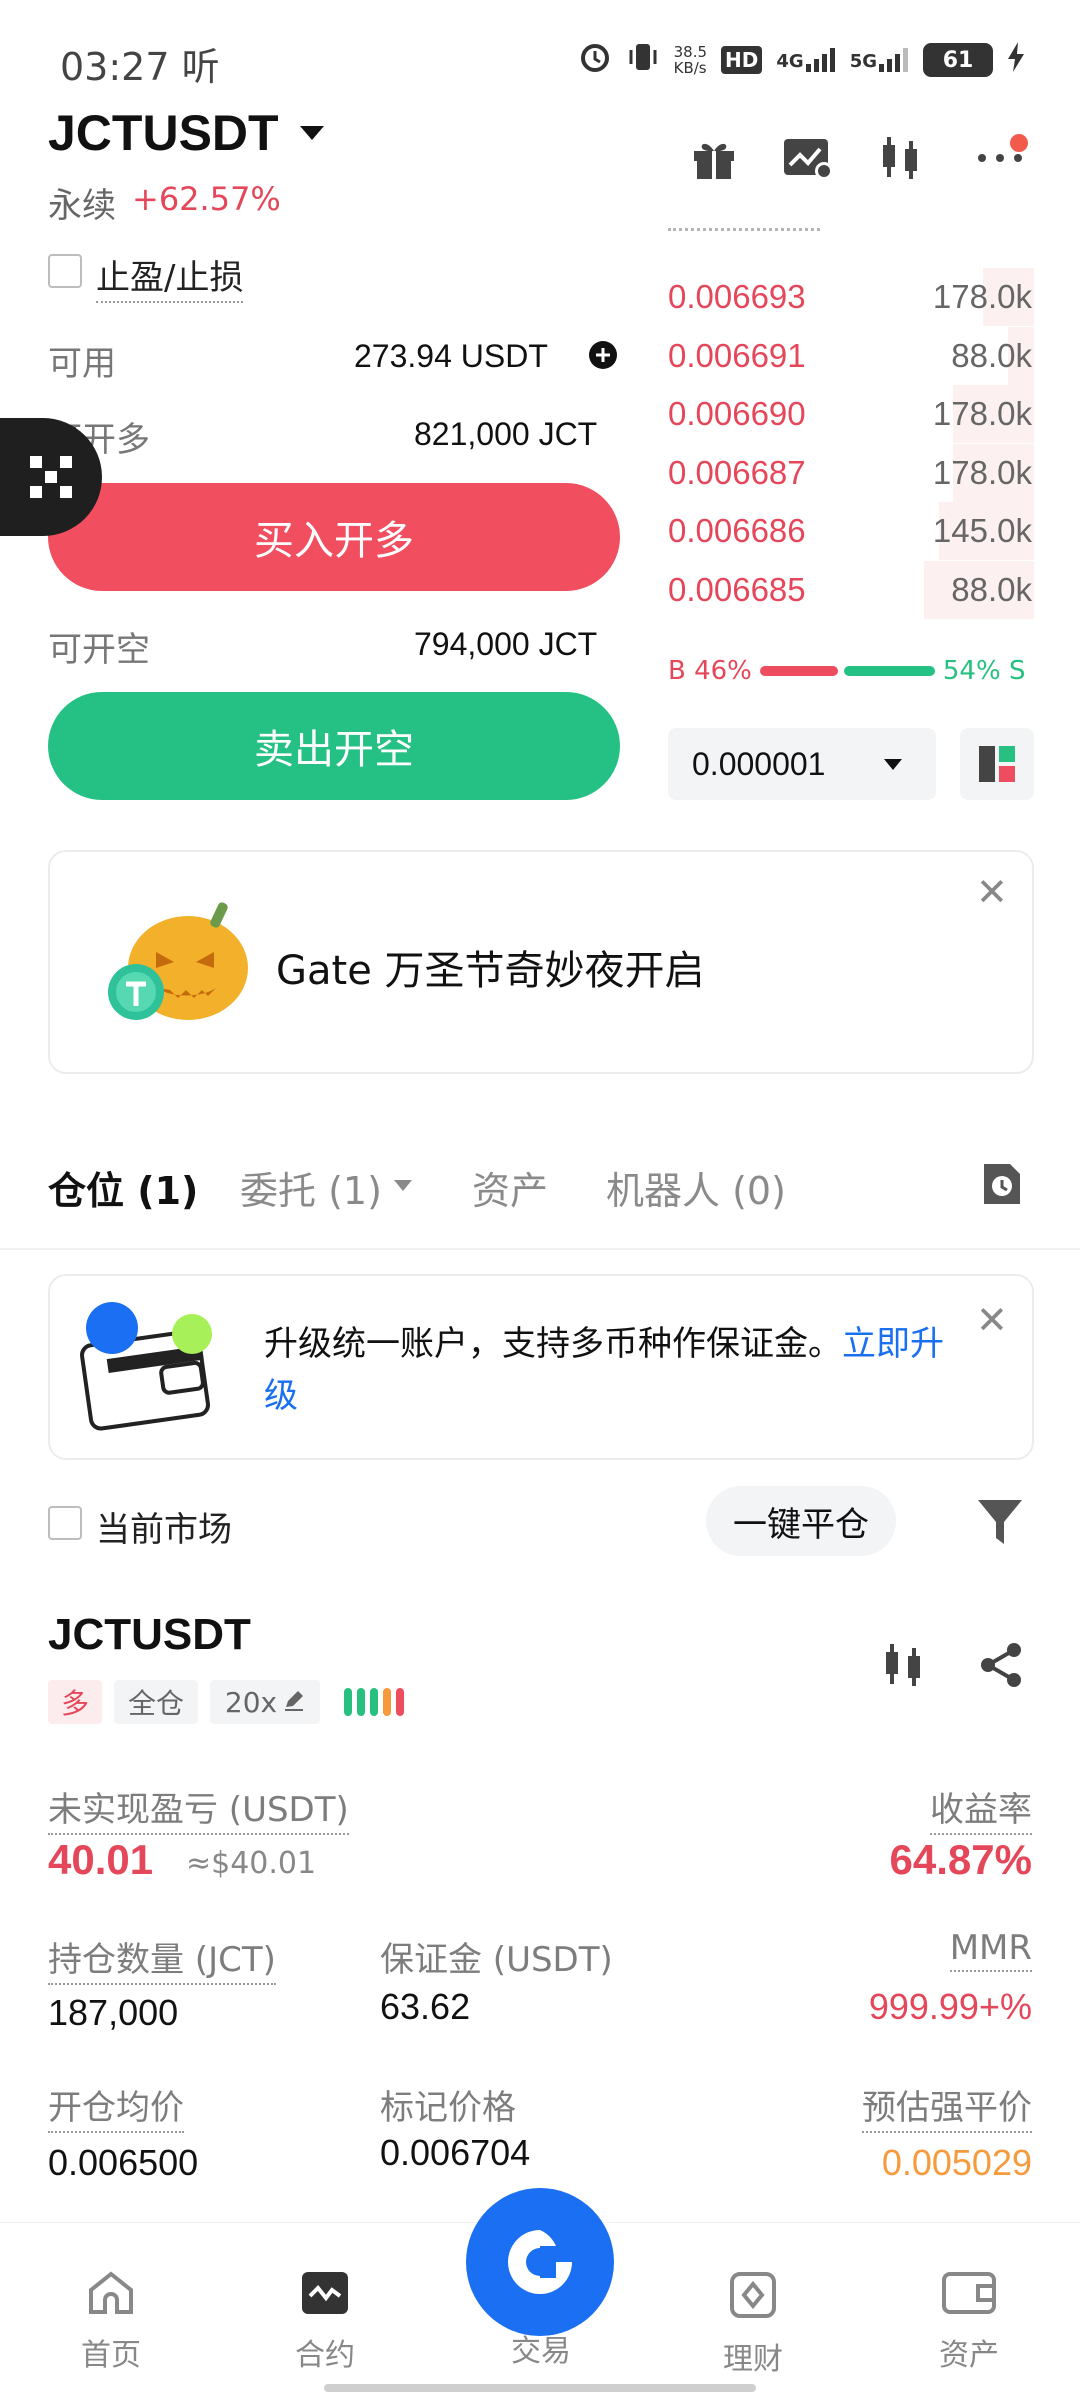 This screenshot has height=2400, width=1080. I want to click on vibrate-icon, so click(643, 60).